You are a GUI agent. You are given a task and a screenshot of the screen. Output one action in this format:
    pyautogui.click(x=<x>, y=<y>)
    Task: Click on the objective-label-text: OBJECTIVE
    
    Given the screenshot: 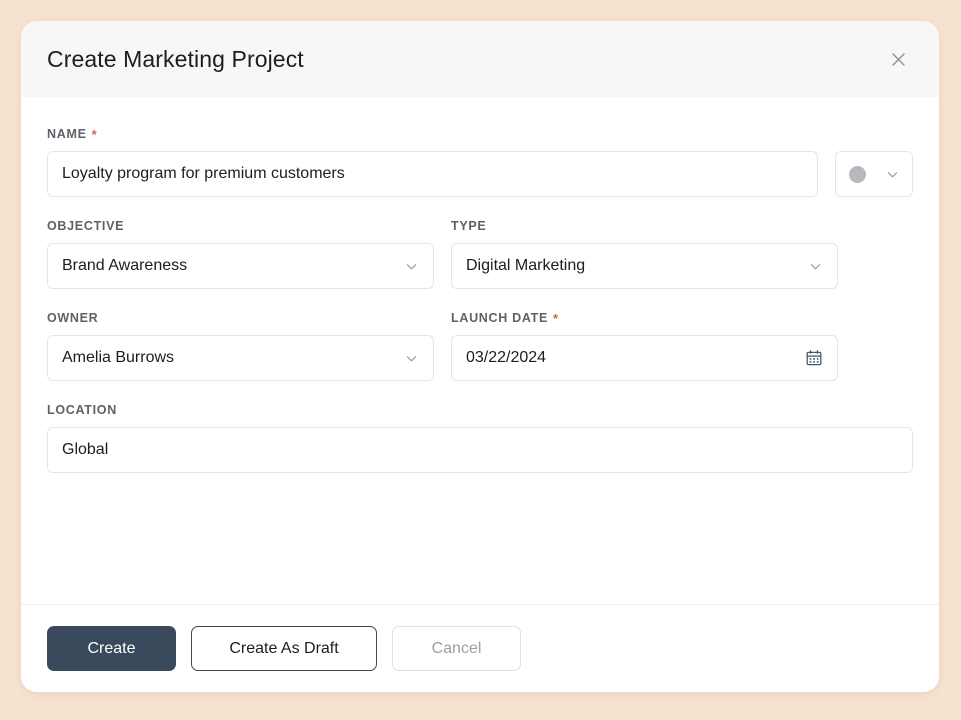 What is the action you would take?
    pyautogui.click(x=86, y=226)
    